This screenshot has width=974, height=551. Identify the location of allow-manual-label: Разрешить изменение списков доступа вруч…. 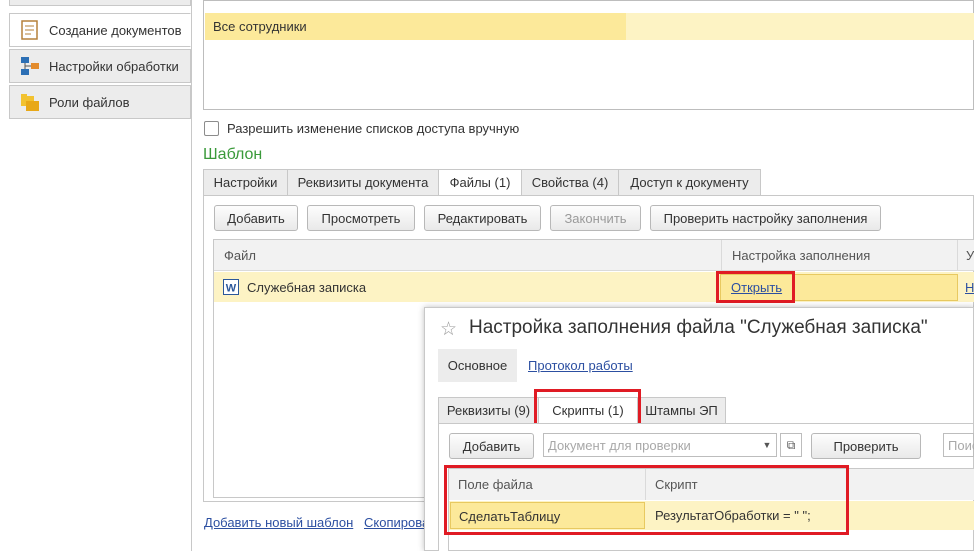
(373, 128).